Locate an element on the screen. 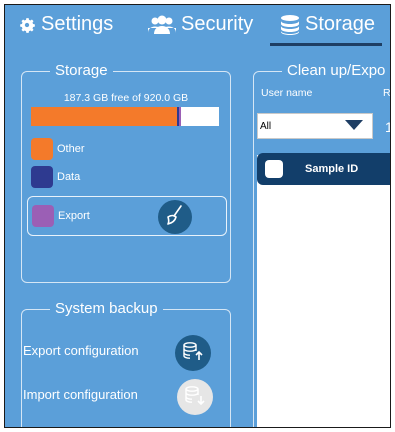 The image size is (395, 432). backup-legend: System backup is located at coordinates (106, 309).